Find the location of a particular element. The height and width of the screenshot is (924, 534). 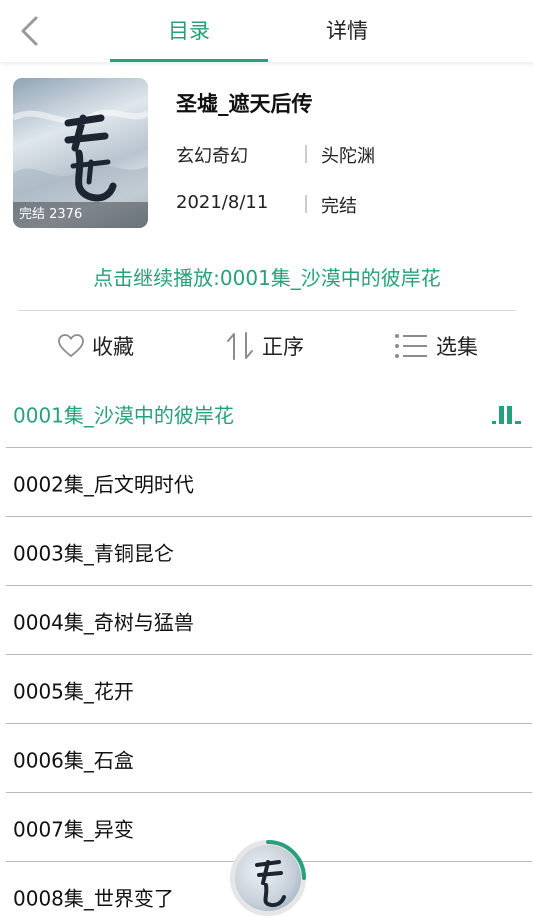

sort-order-label: 正序 is located at coordinates (283, 347).